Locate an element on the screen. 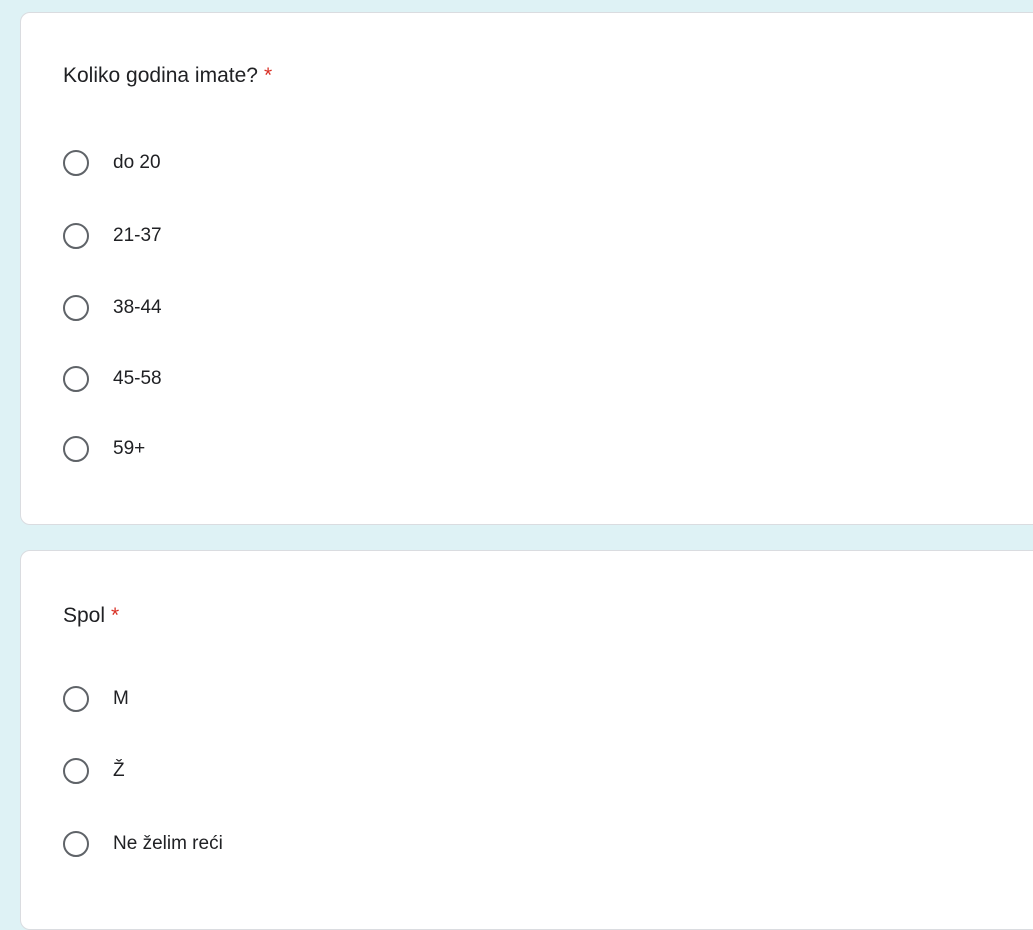 This screenshot has height=930, width=1033. question-title-text: Spol is located at coordinates (84, 615).